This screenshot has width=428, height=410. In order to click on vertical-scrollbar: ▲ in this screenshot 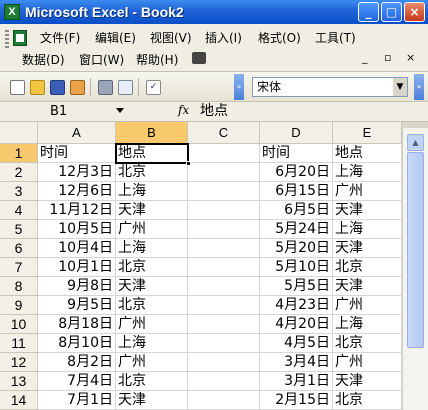, I will do `click(415, 266)`.